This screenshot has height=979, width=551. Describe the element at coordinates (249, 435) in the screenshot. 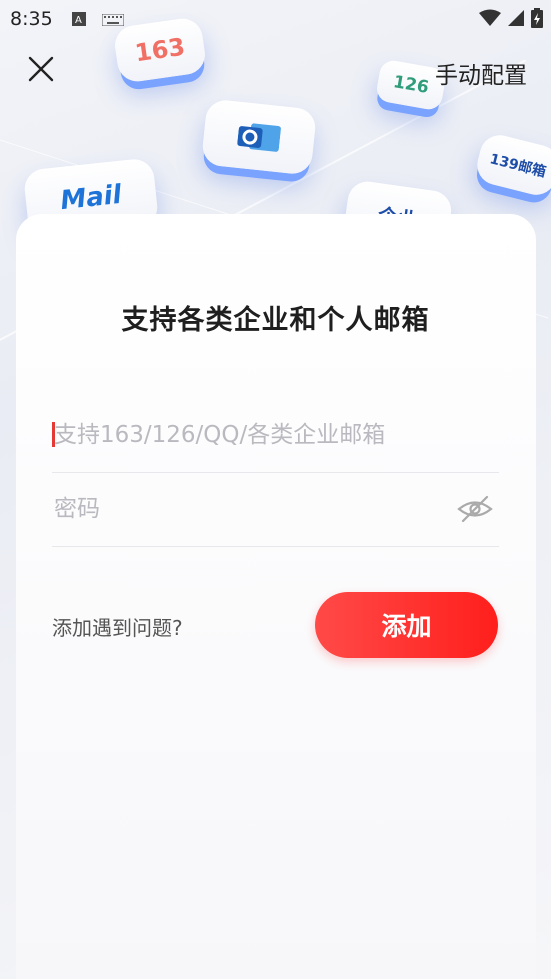

I see `email-input` at that location.